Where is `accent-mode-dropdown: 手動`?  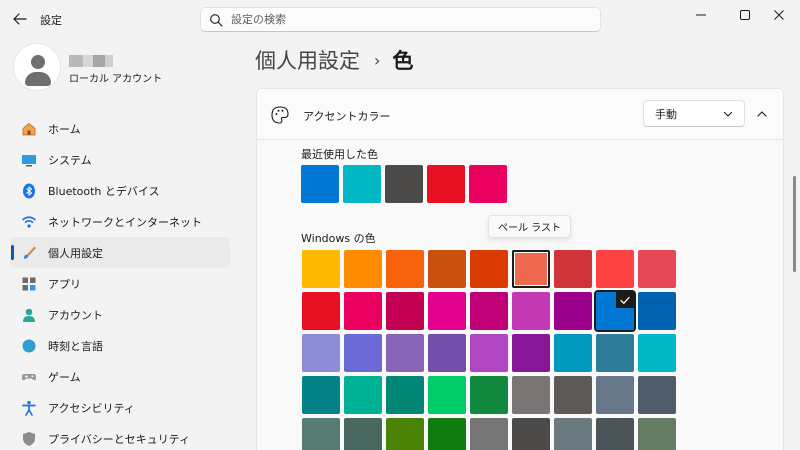
accent-mode-dropdown: 手動 is located at coordinates (694, 113).